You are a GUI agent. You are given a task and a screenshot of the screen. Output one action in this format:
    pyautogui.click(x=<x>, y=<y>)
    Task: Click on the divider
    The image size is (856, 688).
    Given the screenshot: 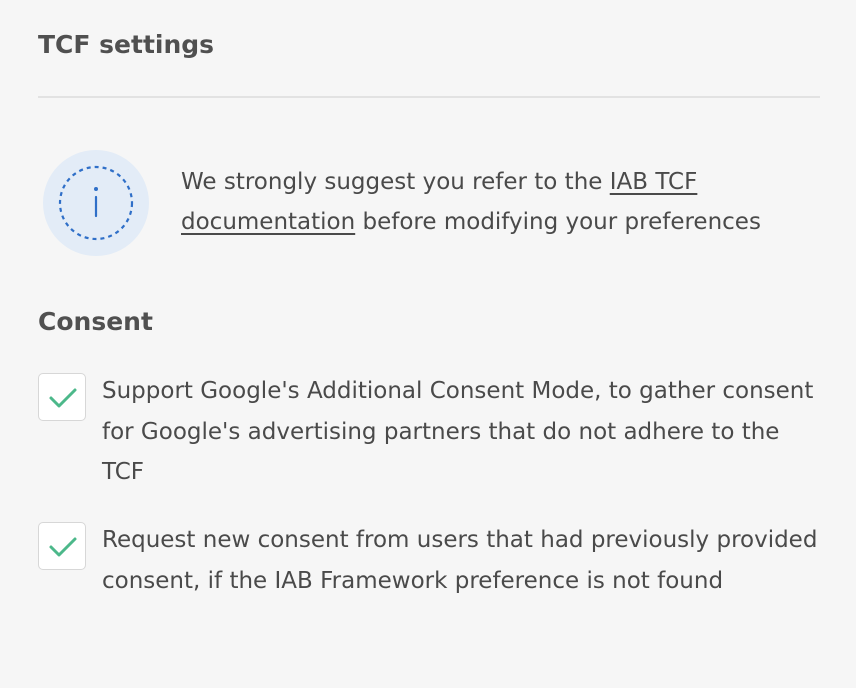 What is the action you would take?
    pyautogui.click(x=429, y=97)
    